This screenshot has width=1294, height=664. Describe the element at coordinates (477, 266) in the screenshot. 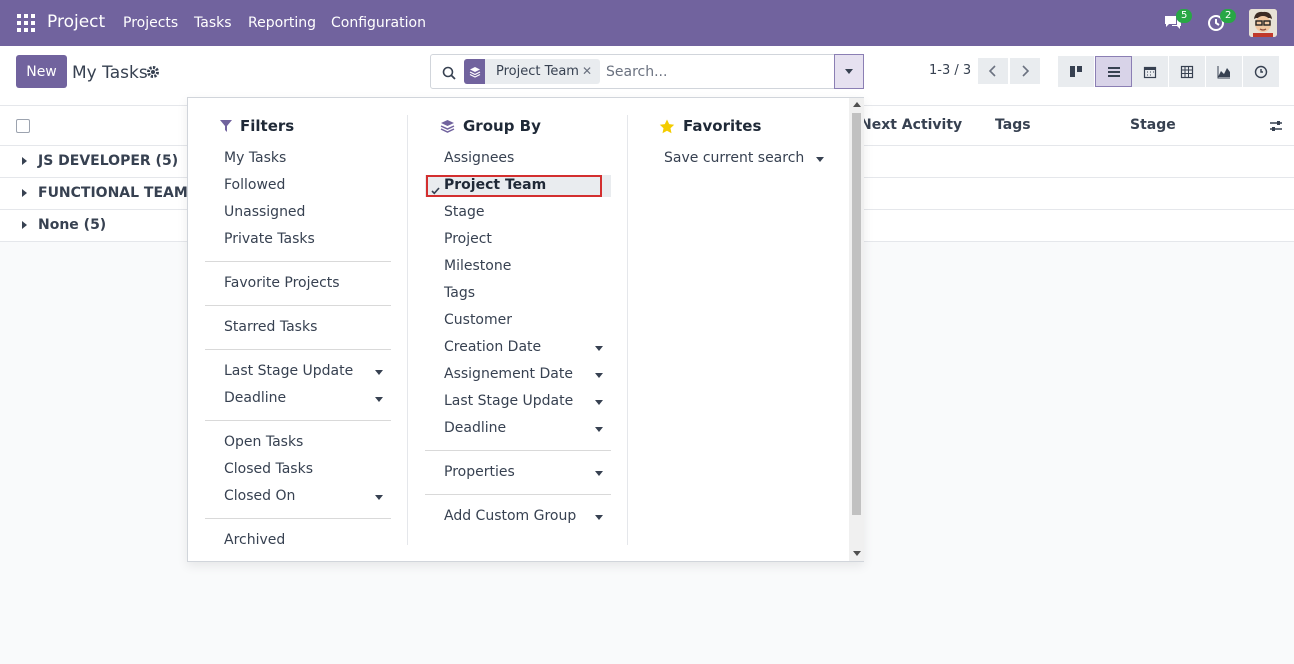

I see `groupby-milestone: Milestone` at that location.